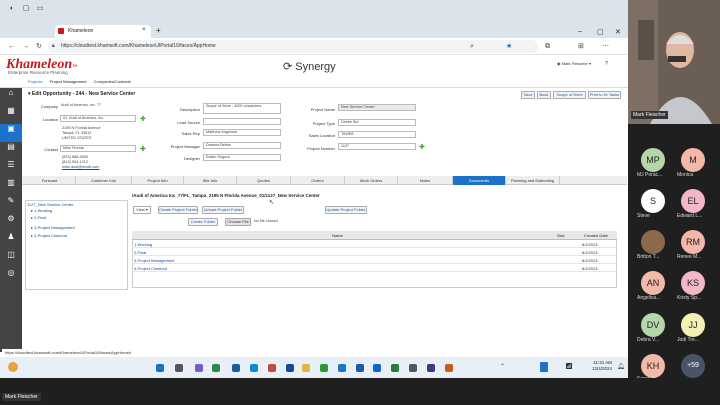  I want to click on favorite-icon: ★, so click(509, 47).